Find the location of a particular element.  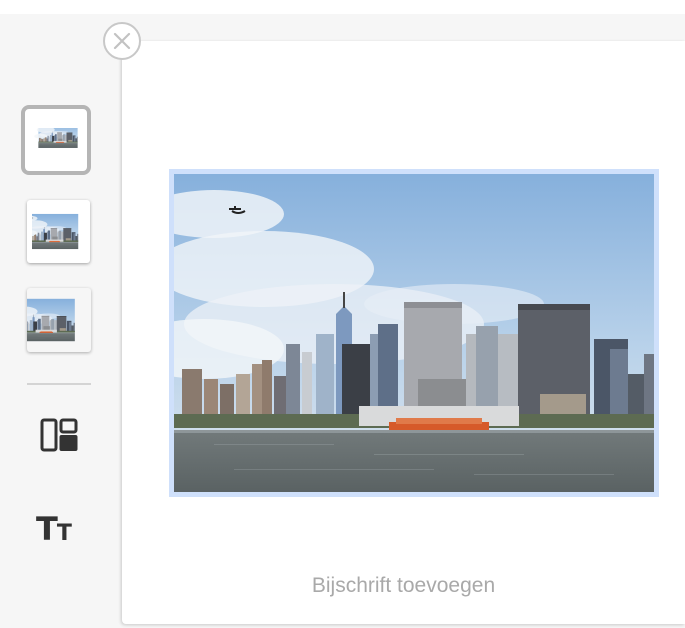

top-strip is located at coordinates (342, 7).